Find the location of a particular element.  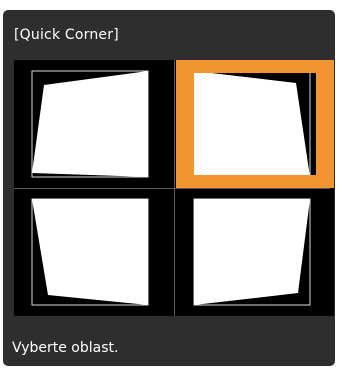

dialog-title: [Quick Corner] is located at coordinates (66, 35).